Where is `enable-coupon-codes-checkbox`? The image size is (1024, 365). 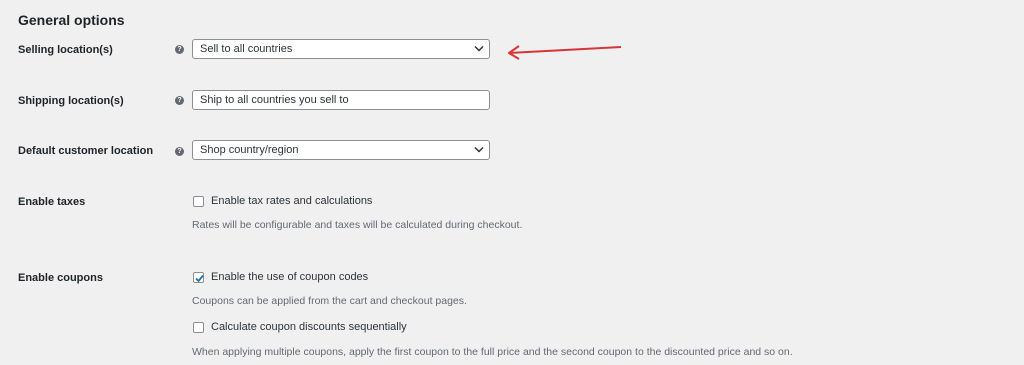 enable-coupon-codes-checkbox is located at coordinates (198, 277).